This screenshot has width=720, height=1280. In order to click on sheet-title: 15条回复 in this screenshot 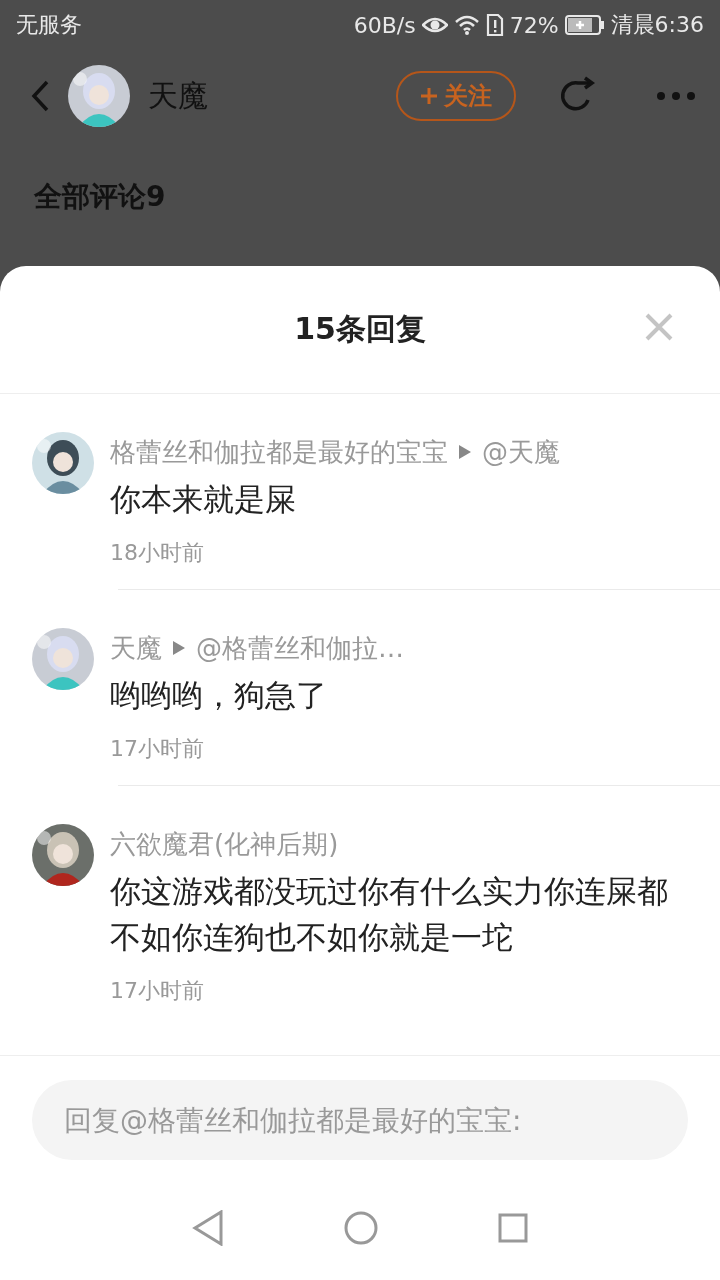, I will do `click(360, 329)`.